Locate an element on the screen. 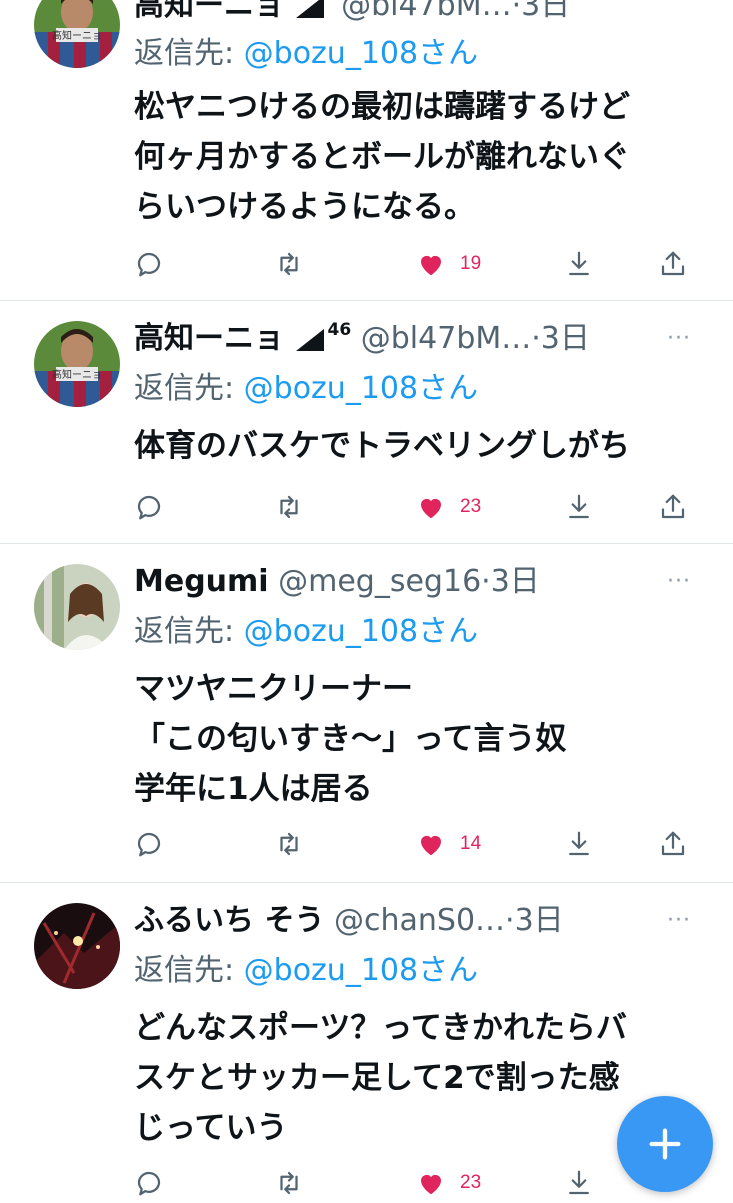  action-bar: 14 is located at coordinates (414, 844).